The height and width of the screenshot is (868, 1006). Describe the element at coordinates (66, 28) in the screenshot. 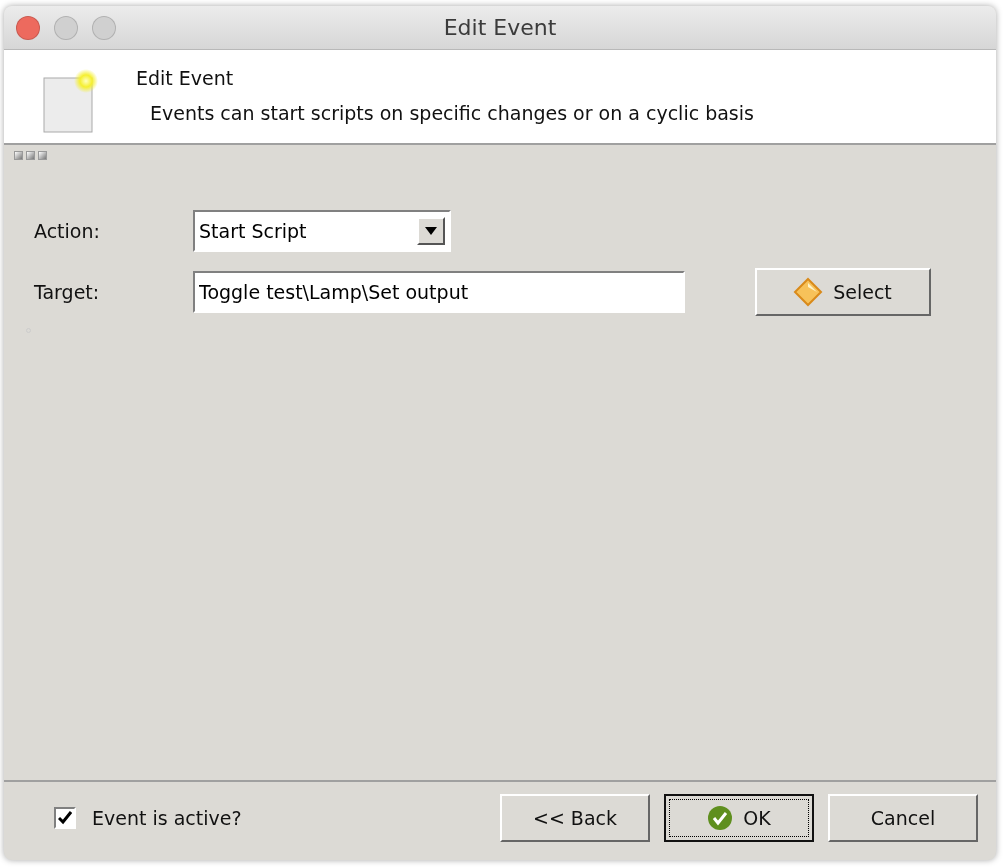

I see `minimize-button` at that location.